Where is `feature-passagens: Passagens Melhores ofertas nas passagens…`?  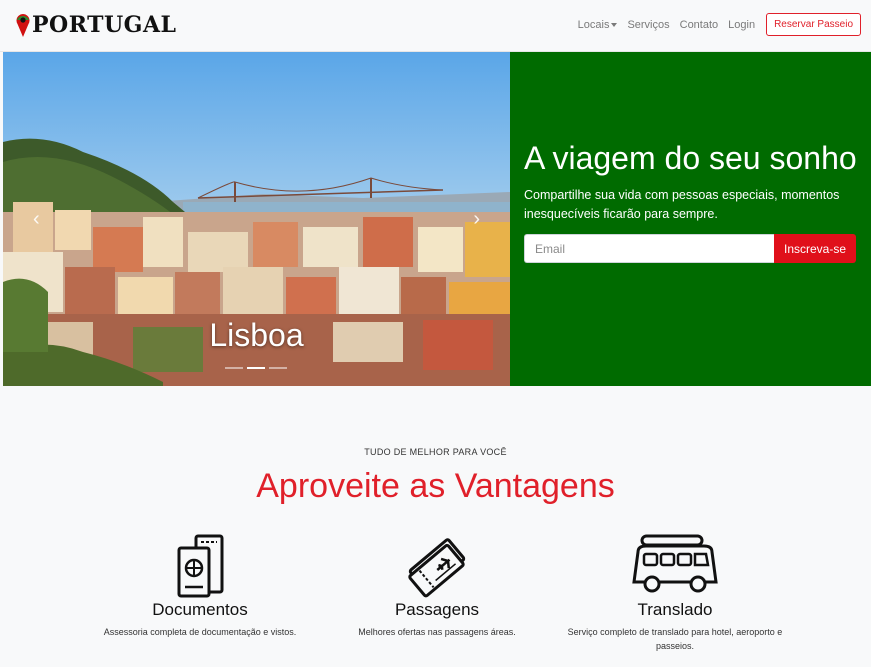 feature-passagens: Passagens Melhores ofertas nas passagens… is located at coordinates (437, 585).